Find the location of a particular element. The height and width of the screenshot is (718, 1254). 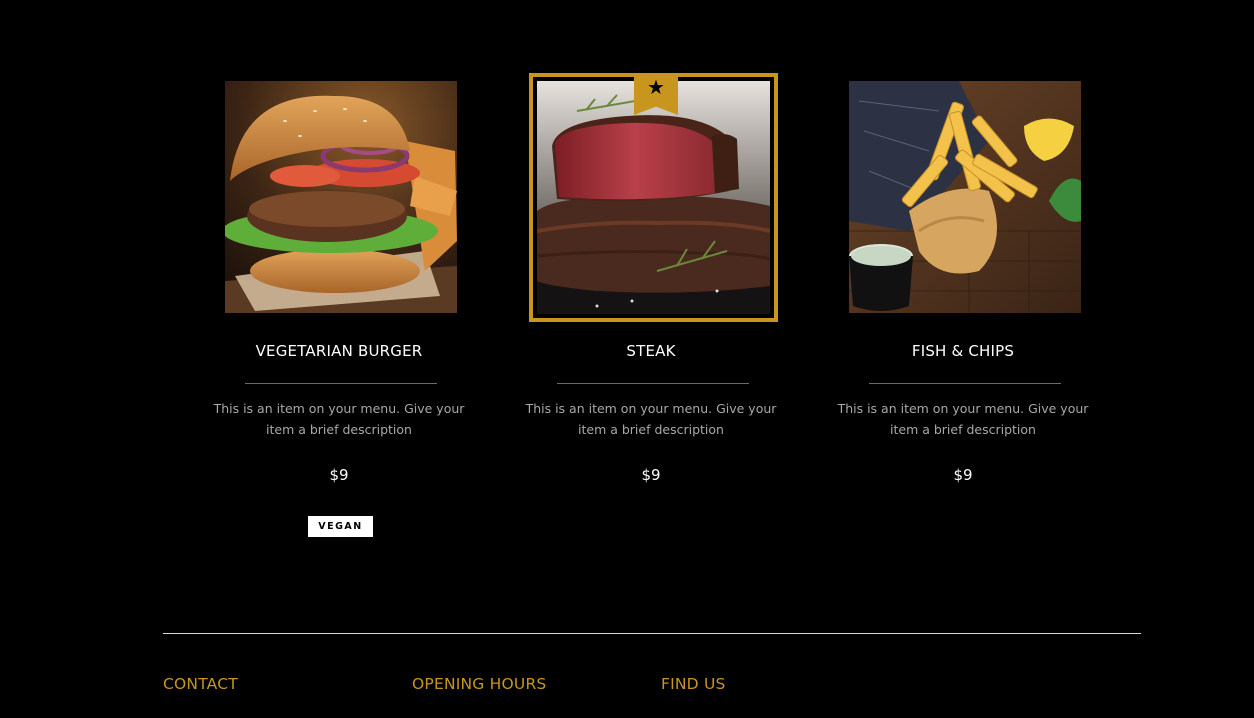

steak-image is located at coordinates (653, 197).